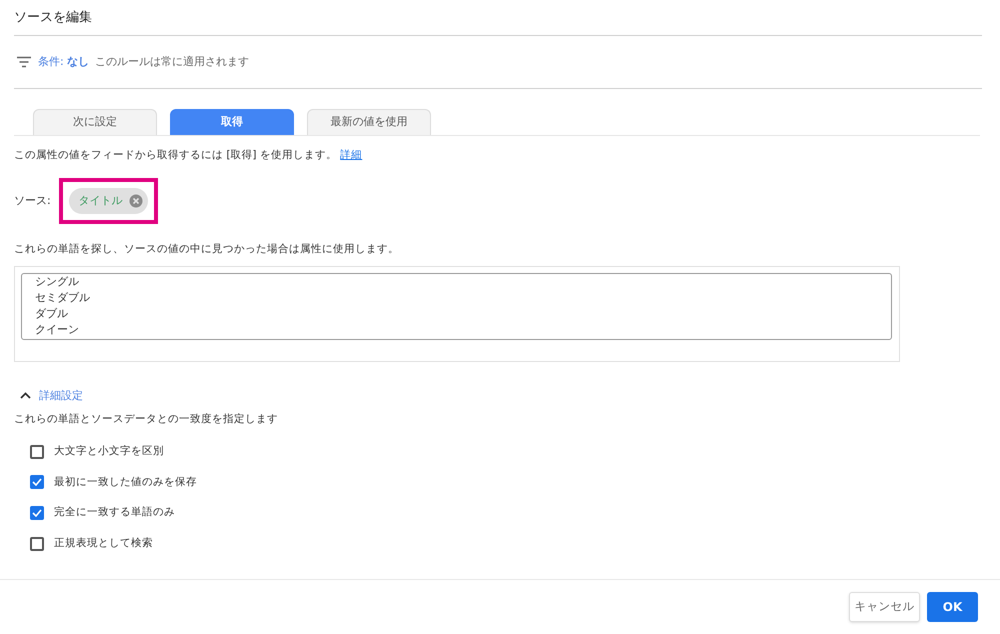  What do you see at coordinates (64, 62) in the screenshot?
I see `condition-link: 条件: なし` at bounding box center [64, 62].